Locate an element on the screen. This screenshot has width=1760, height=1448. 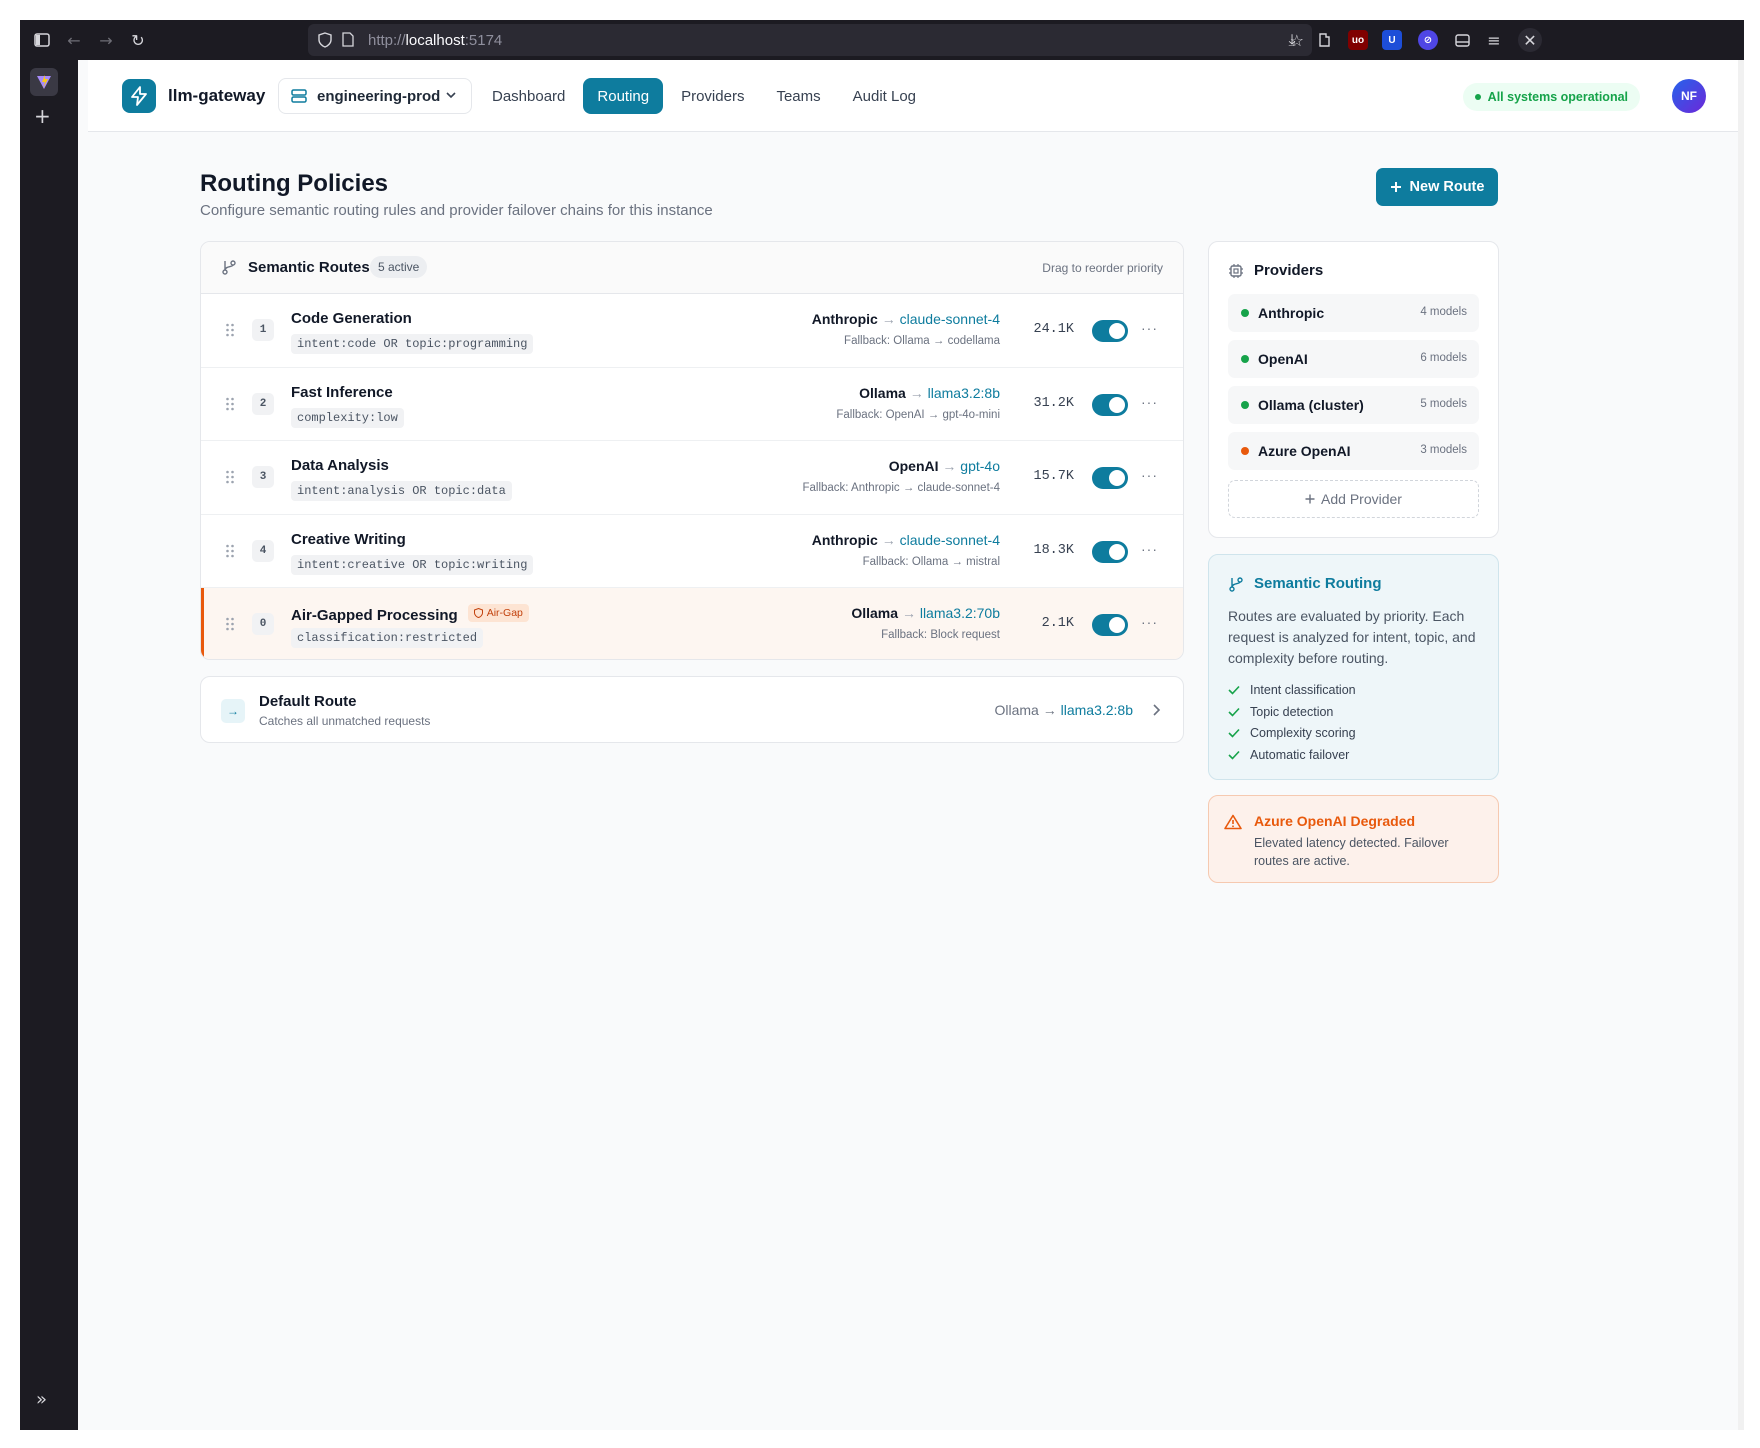
route-target: Ollama → llama3.2:70b is located at coordinates (925, 613).